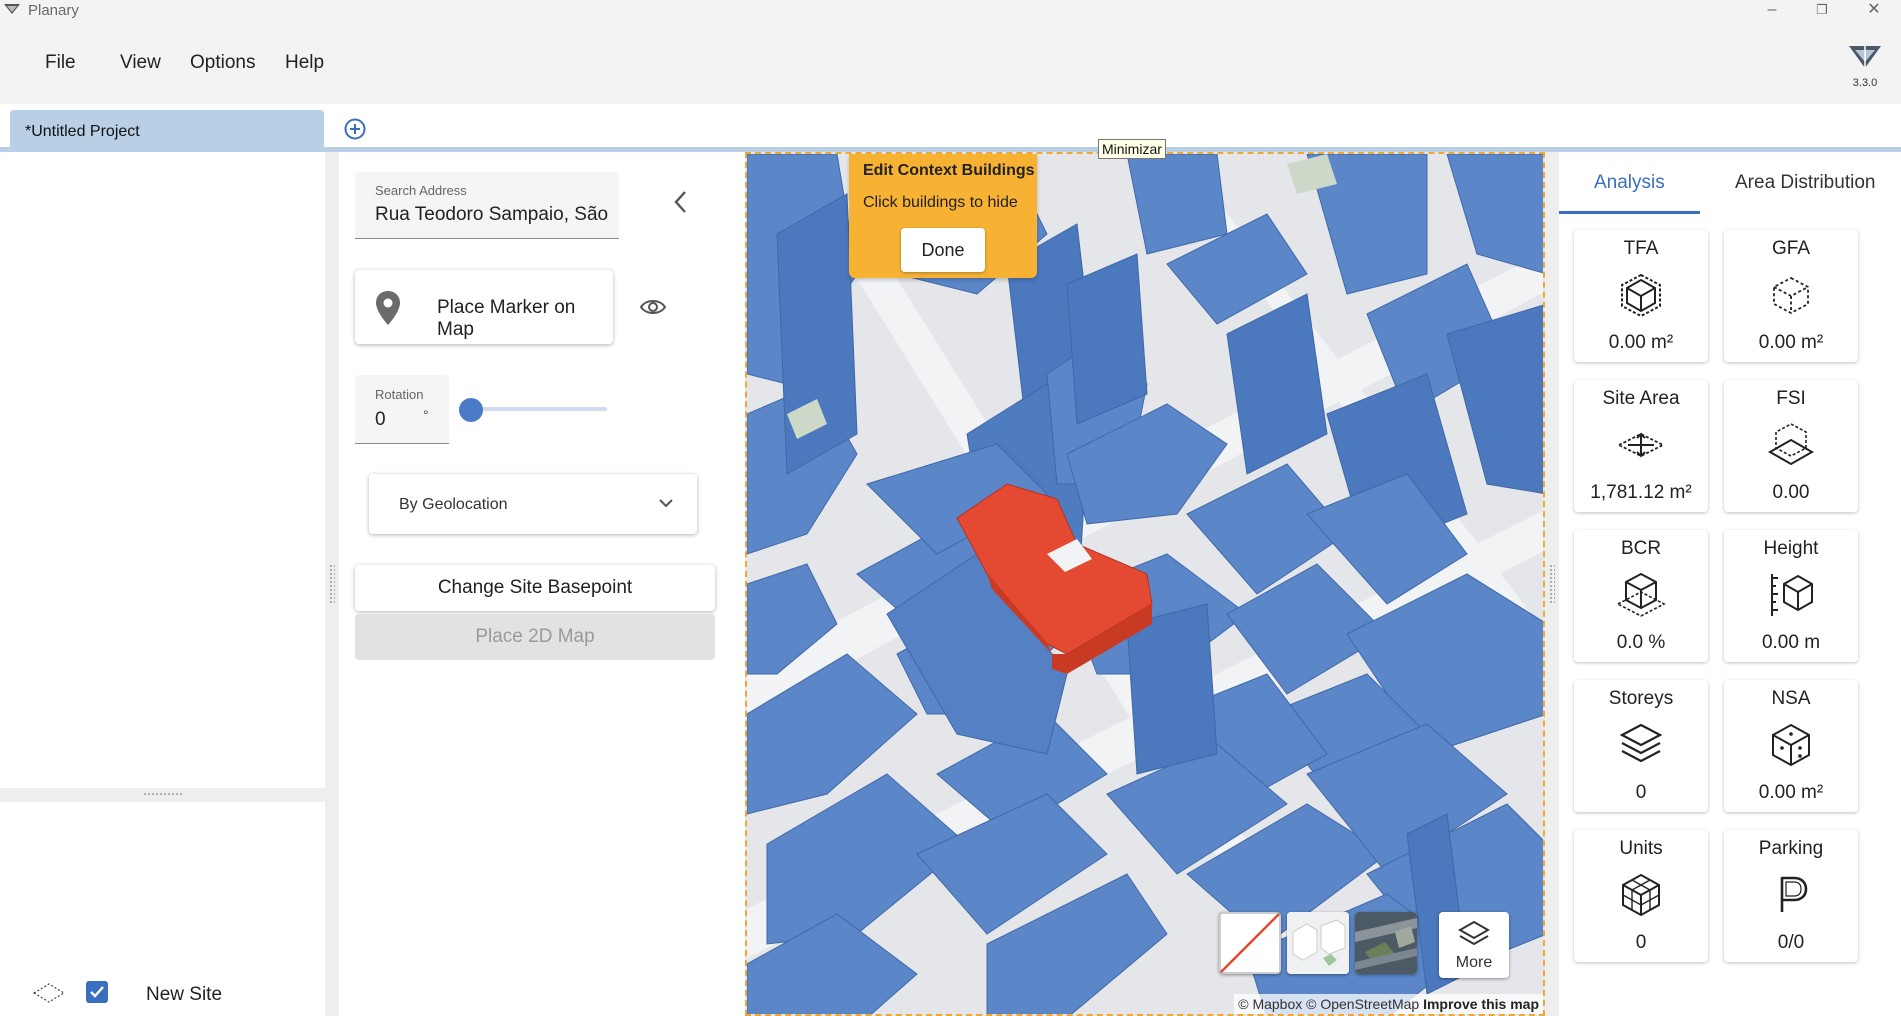 This screenshot has width=1901, height=1016. Describe the element at coordinates (60, 63) in the screenshot. I see `menu-file: File` at that location.